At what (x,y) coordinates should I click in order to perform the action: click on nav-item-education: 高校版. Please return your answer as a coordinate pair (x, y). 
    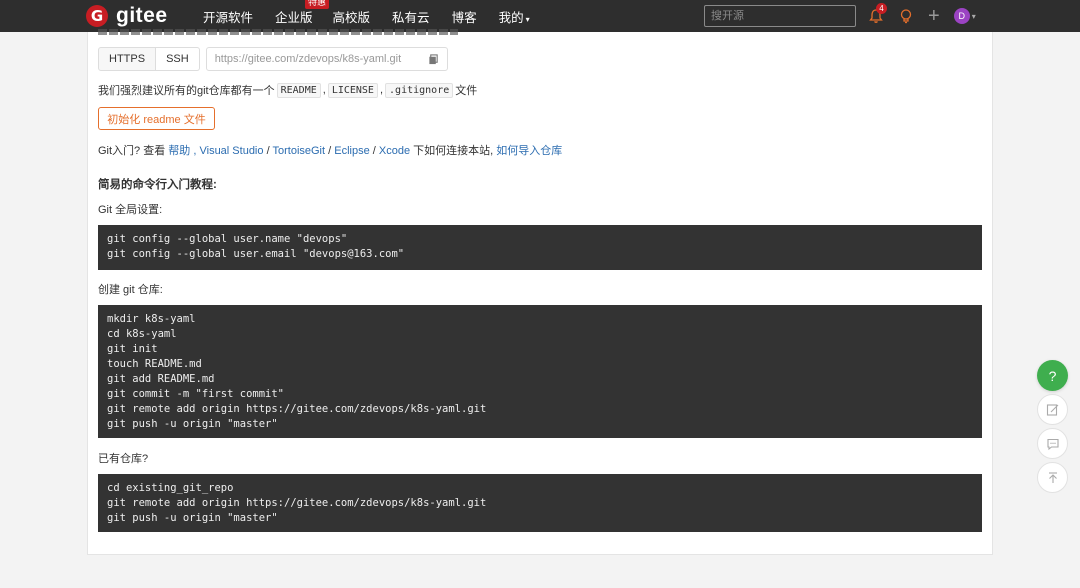
    Looking at the image, I should click on (352, 16).